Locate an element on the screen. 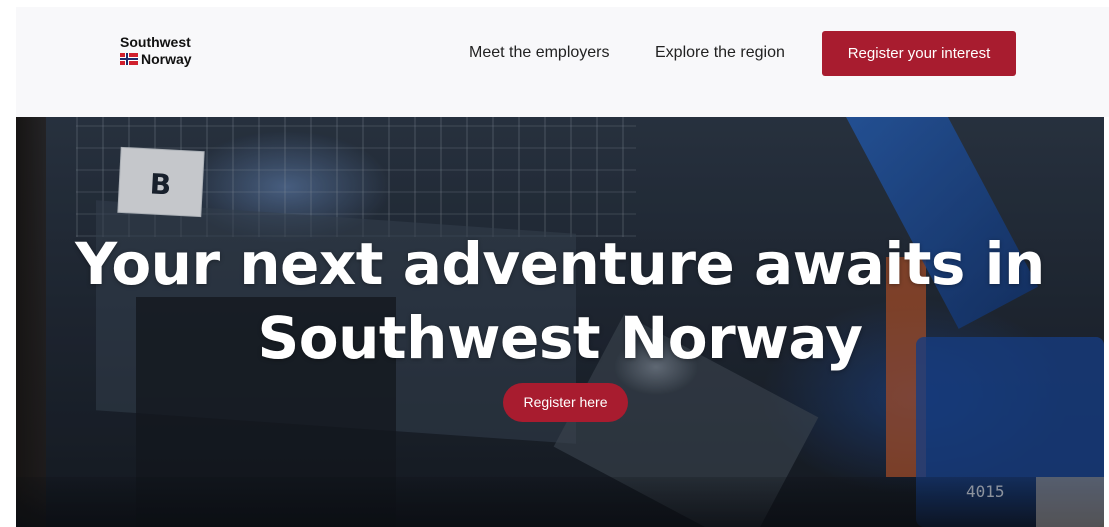 The width and height of the screenshot is (1109, 527). logo-line-2-text: Norway is located at coordinates (166, 59).